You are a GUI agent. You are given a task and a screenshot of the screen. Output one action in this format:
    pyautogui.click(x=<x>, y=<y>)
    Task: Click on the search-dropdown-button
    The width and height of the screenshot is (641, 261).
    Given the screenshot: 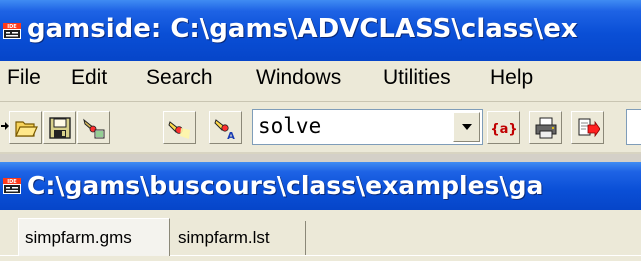 What is the action you would take?
    pyautogui.click(x=466, y=127)
    